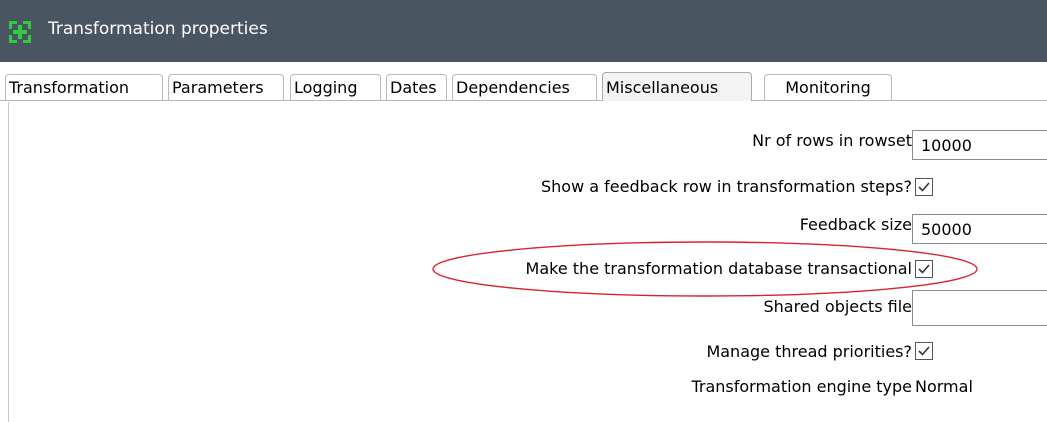 The image size is (1047, 422). Describe the element at coordinates (524, 87) in the screenshot. I see `tab-dependencies: Dependencies` at that location.